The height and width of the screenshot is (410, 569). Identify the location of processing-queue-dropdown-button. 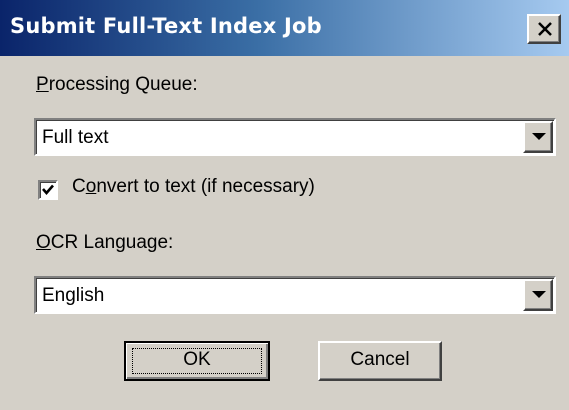
(538, 137).